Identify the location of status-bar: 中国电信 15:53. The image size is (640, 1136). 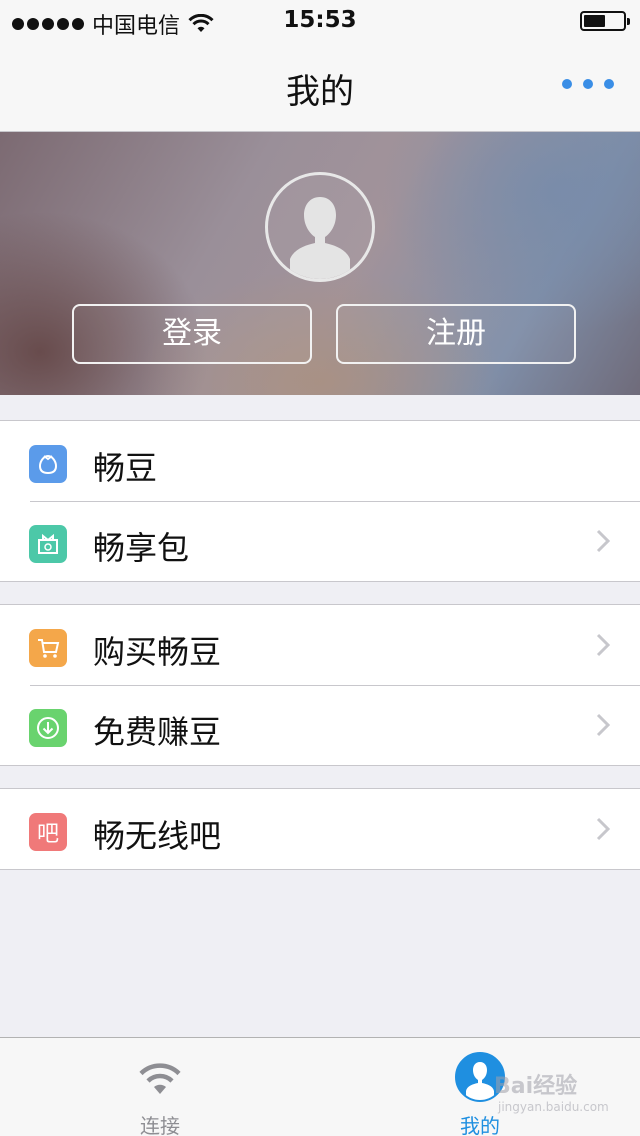
(320, 20).